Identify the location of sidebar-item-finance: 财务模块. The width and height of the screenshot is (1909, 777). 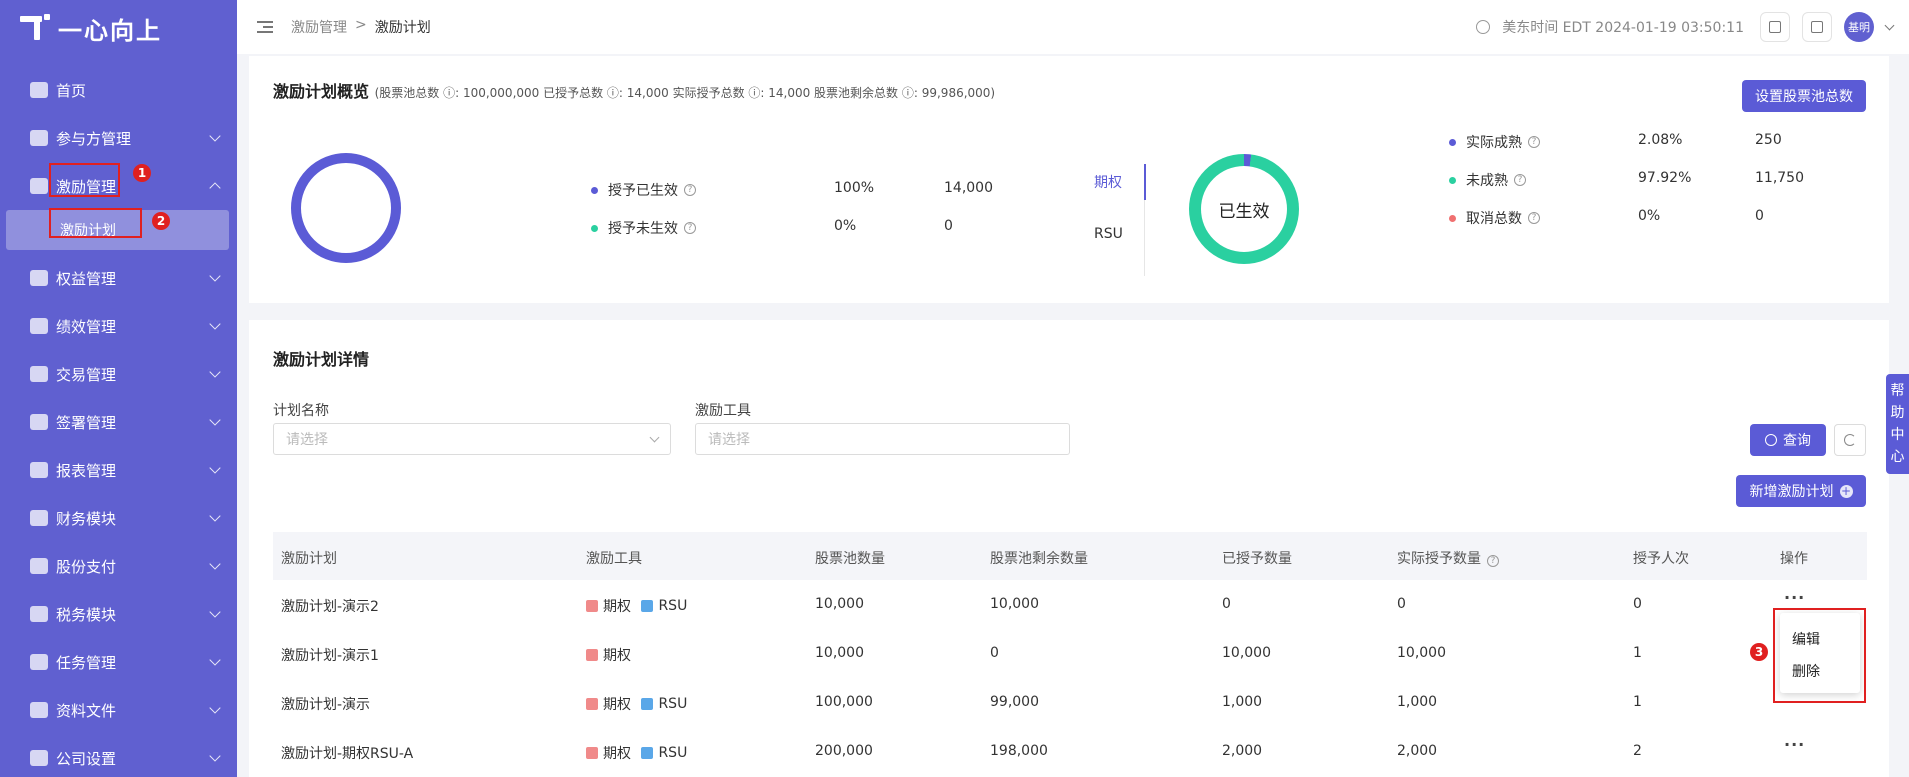
(118, 518).